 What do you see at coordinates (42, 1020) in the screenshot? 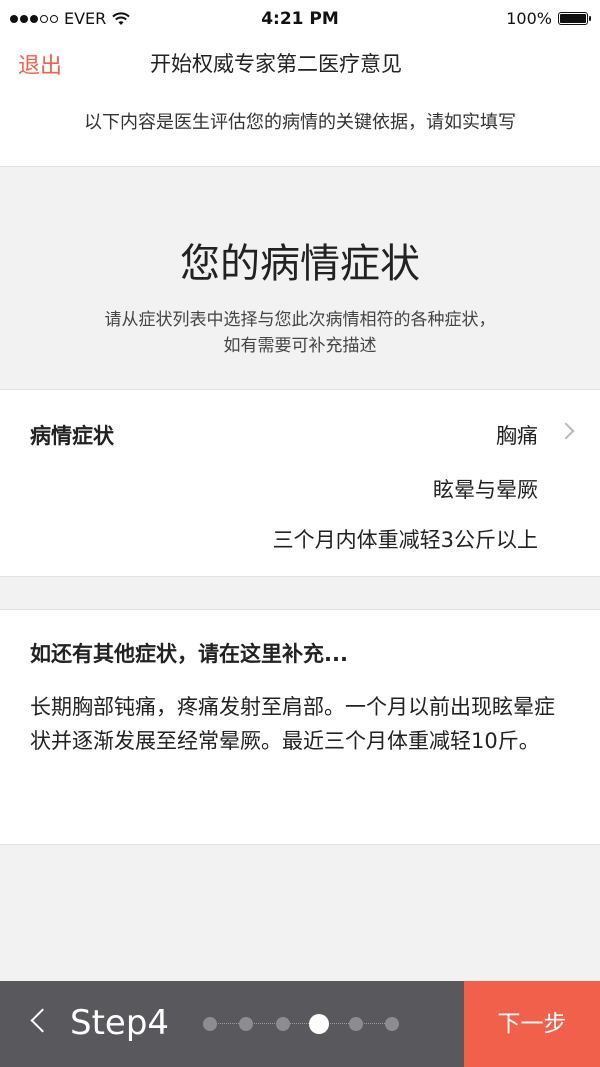
I see `back-chevron-icon` at bounding box center [42, 1020].